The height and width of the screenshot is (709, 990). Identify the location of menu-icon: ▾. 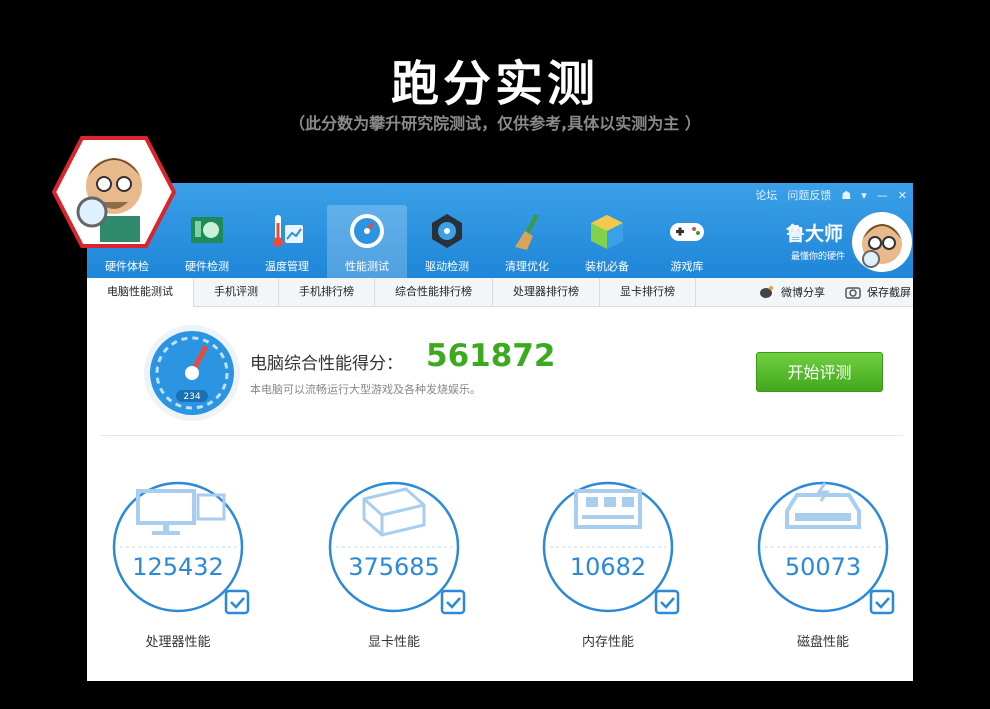
(864, 195).